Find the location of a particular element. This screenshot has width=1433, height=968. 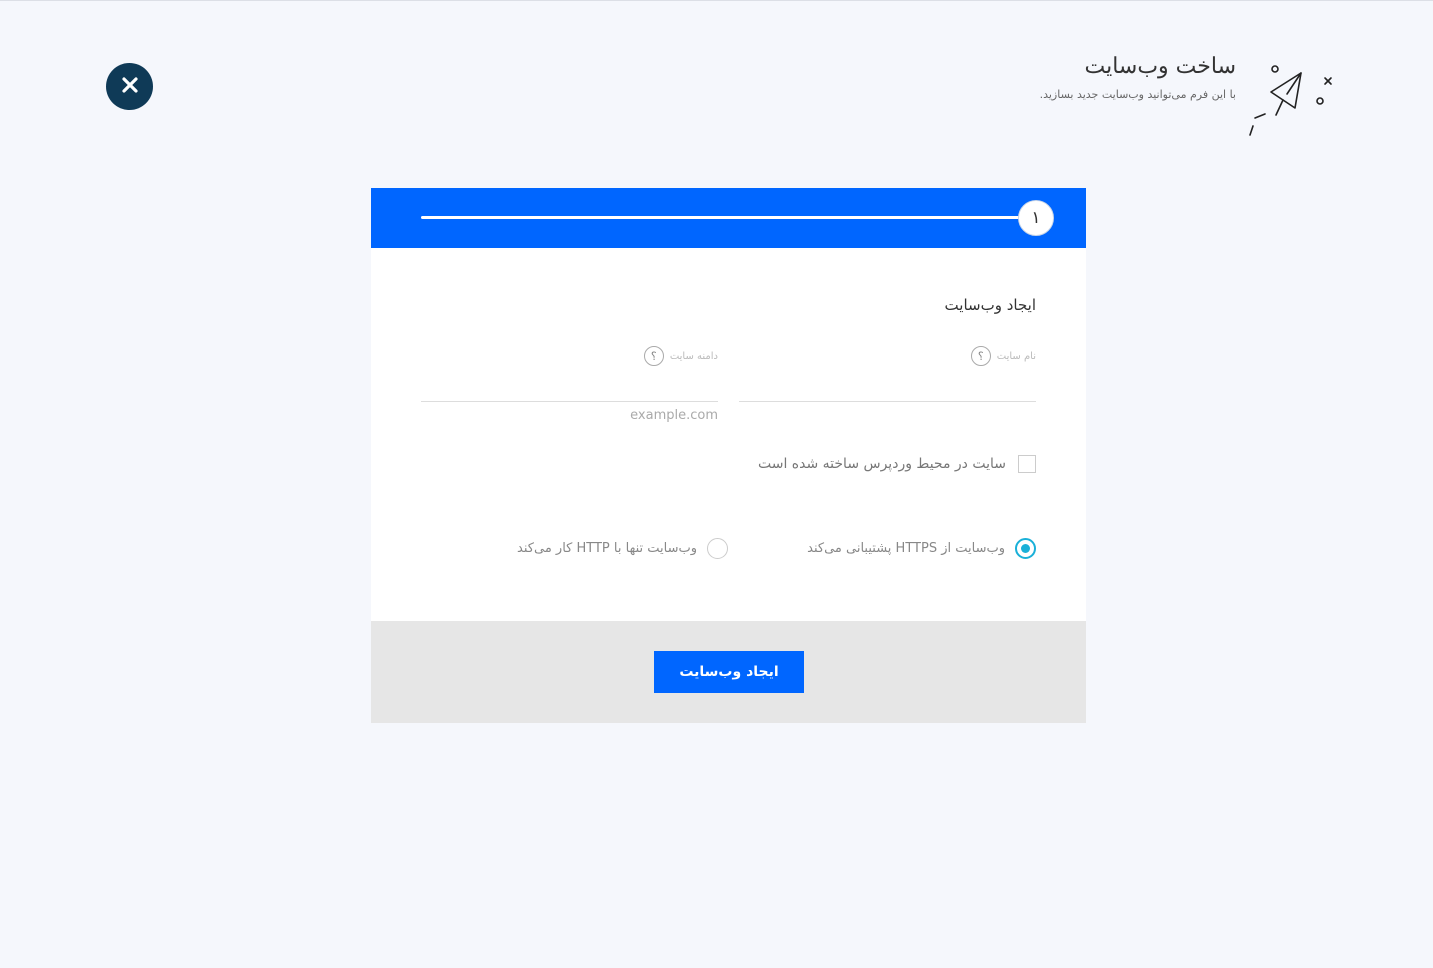

wordpress-label: سایت در محیط وردپرس ساخته شده است is located at coordinates (881, 464).